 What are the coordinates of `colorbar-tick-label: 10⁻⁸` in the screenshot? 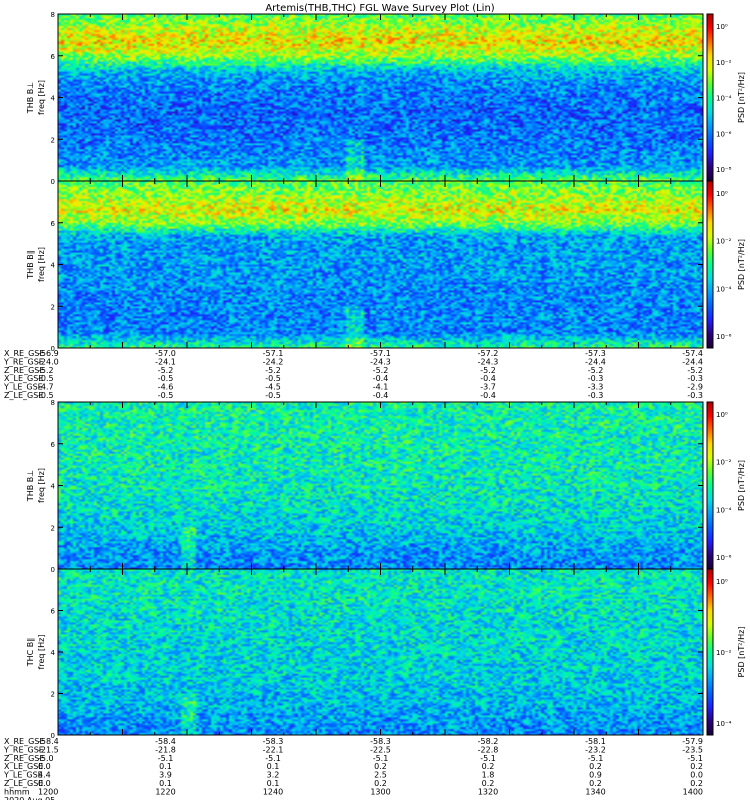 It's located at (724, 170).